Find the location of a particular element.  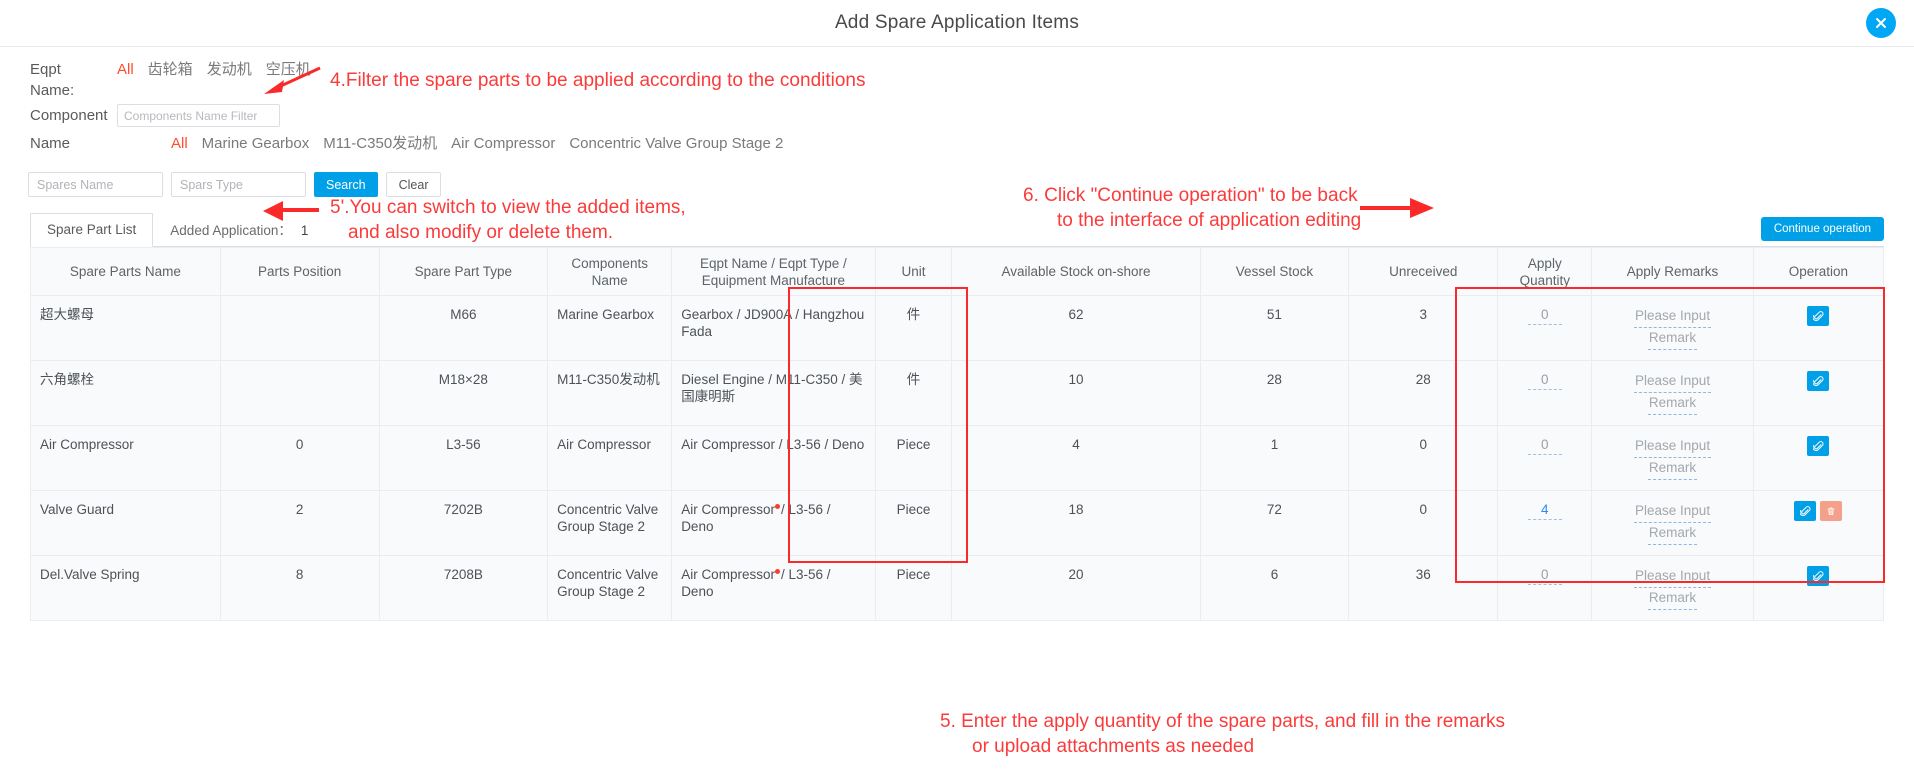

cell-unreceived: 0 is located at coordinates (1423, 458).